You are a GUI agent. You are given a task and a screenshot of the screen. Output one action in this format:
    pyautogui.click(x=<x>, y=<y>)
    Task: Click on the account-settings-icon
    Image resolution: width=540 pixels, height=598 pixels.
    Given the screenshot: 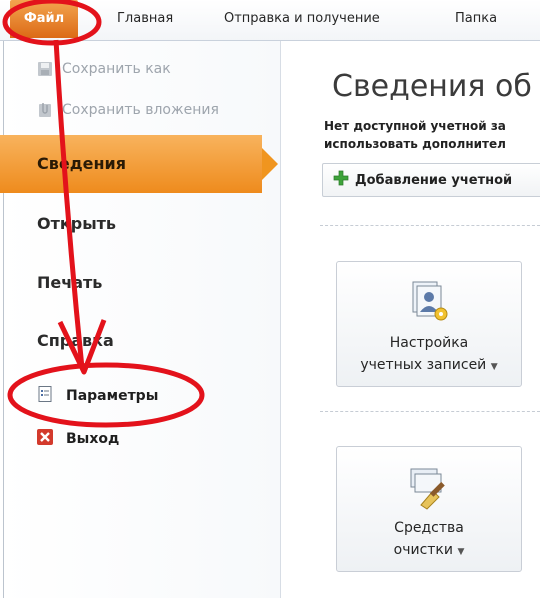 What is the action you would take?
    pyautogui.click(x=429, y=302)
    